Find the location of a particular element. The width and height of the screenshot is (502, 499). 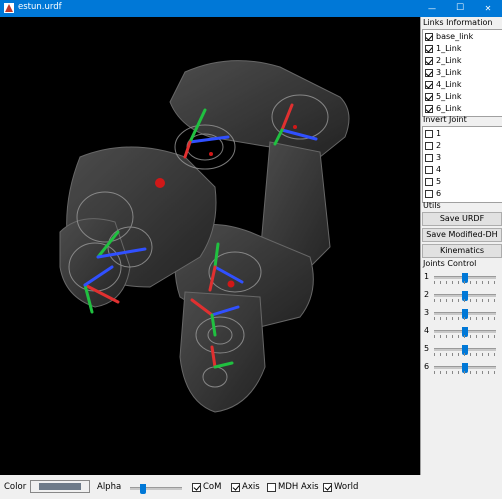

link-item-label: 3_Link is located at coordinates (449, 72).